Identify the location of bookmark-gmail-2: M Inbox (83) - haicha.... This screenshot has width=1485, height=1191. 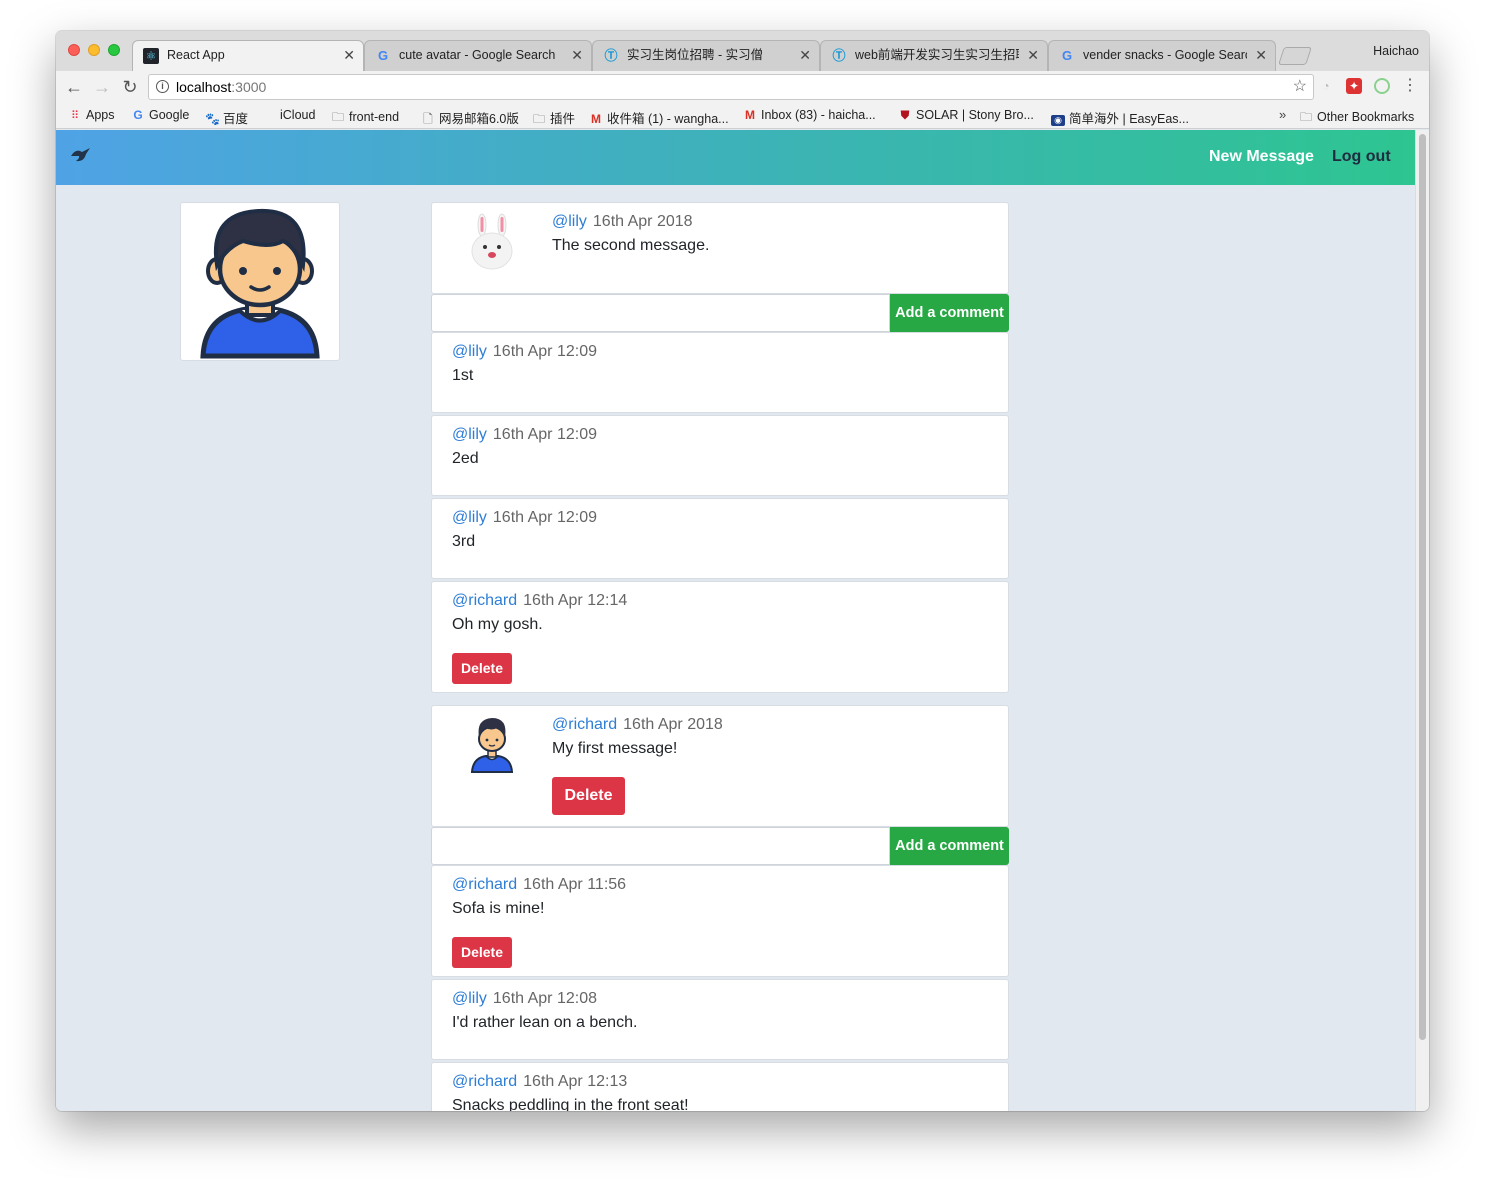
(809, 115).